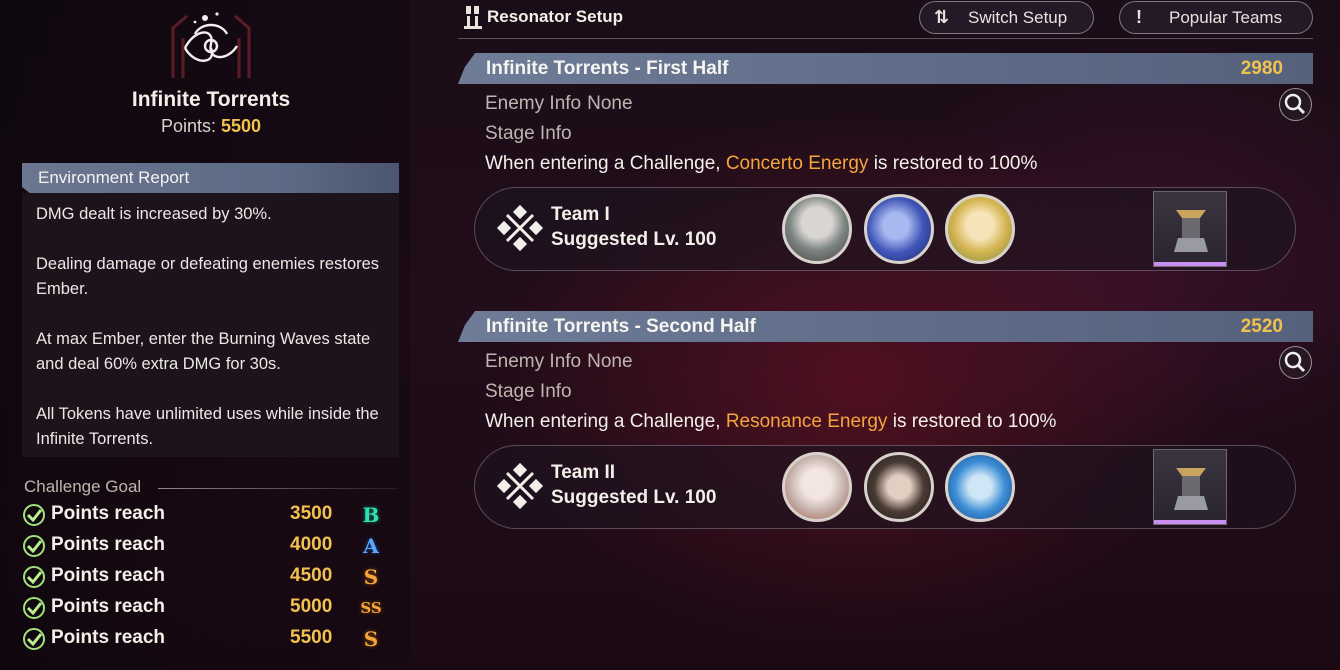 The width and height of the screenshot is (1340, 670). Describe the element at coordinates (806, 421) in the screenshot. I see `stage-desc-highlight: Resonance Energy` at that location.